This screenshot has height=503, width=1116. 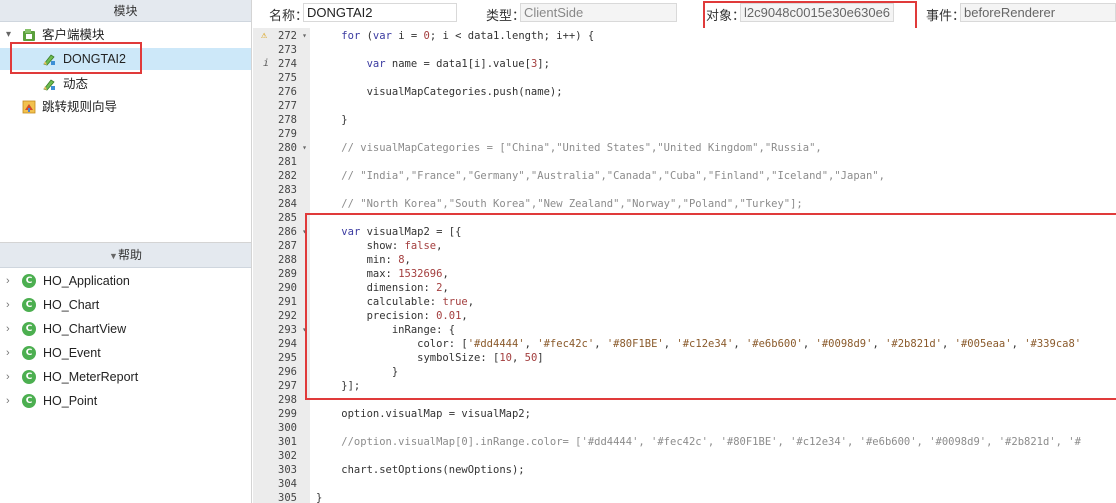 I want to click on line-number: 277, so click(x=287, y=106).